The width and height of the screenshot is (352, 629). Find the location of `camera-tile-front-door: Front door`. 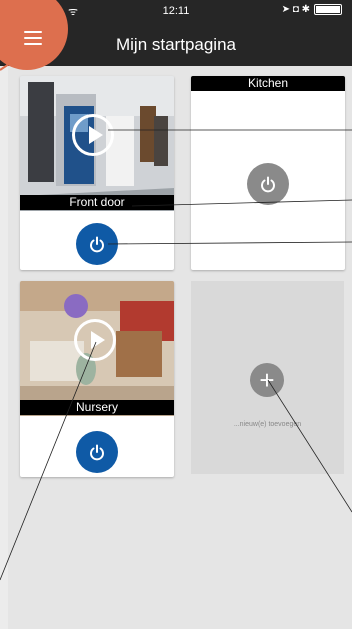

camera-tile-front-door: Front door is located at coordinates (97, 173).